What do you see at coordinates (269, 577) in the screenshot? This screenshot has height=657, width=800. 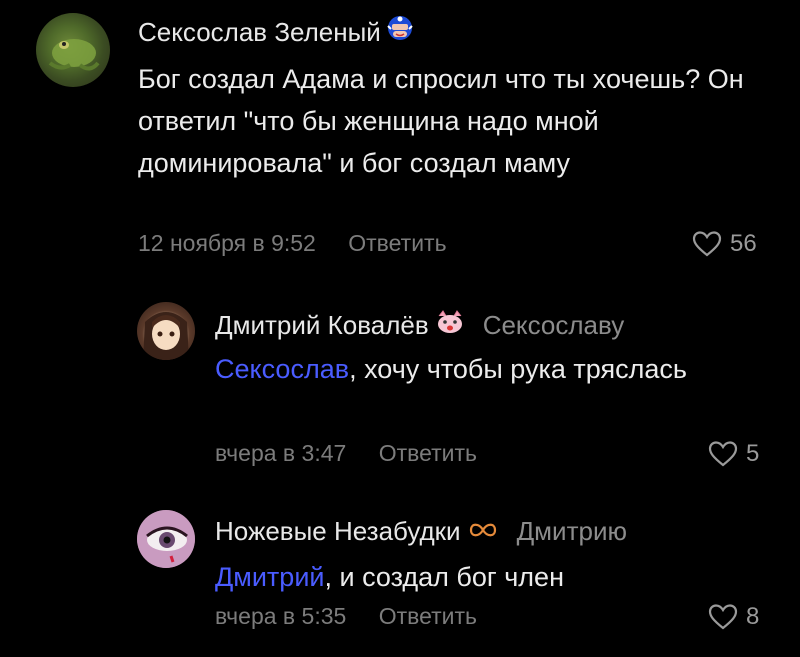 I see `mention-link: Дмитрий` at bounding box center [269, 577].